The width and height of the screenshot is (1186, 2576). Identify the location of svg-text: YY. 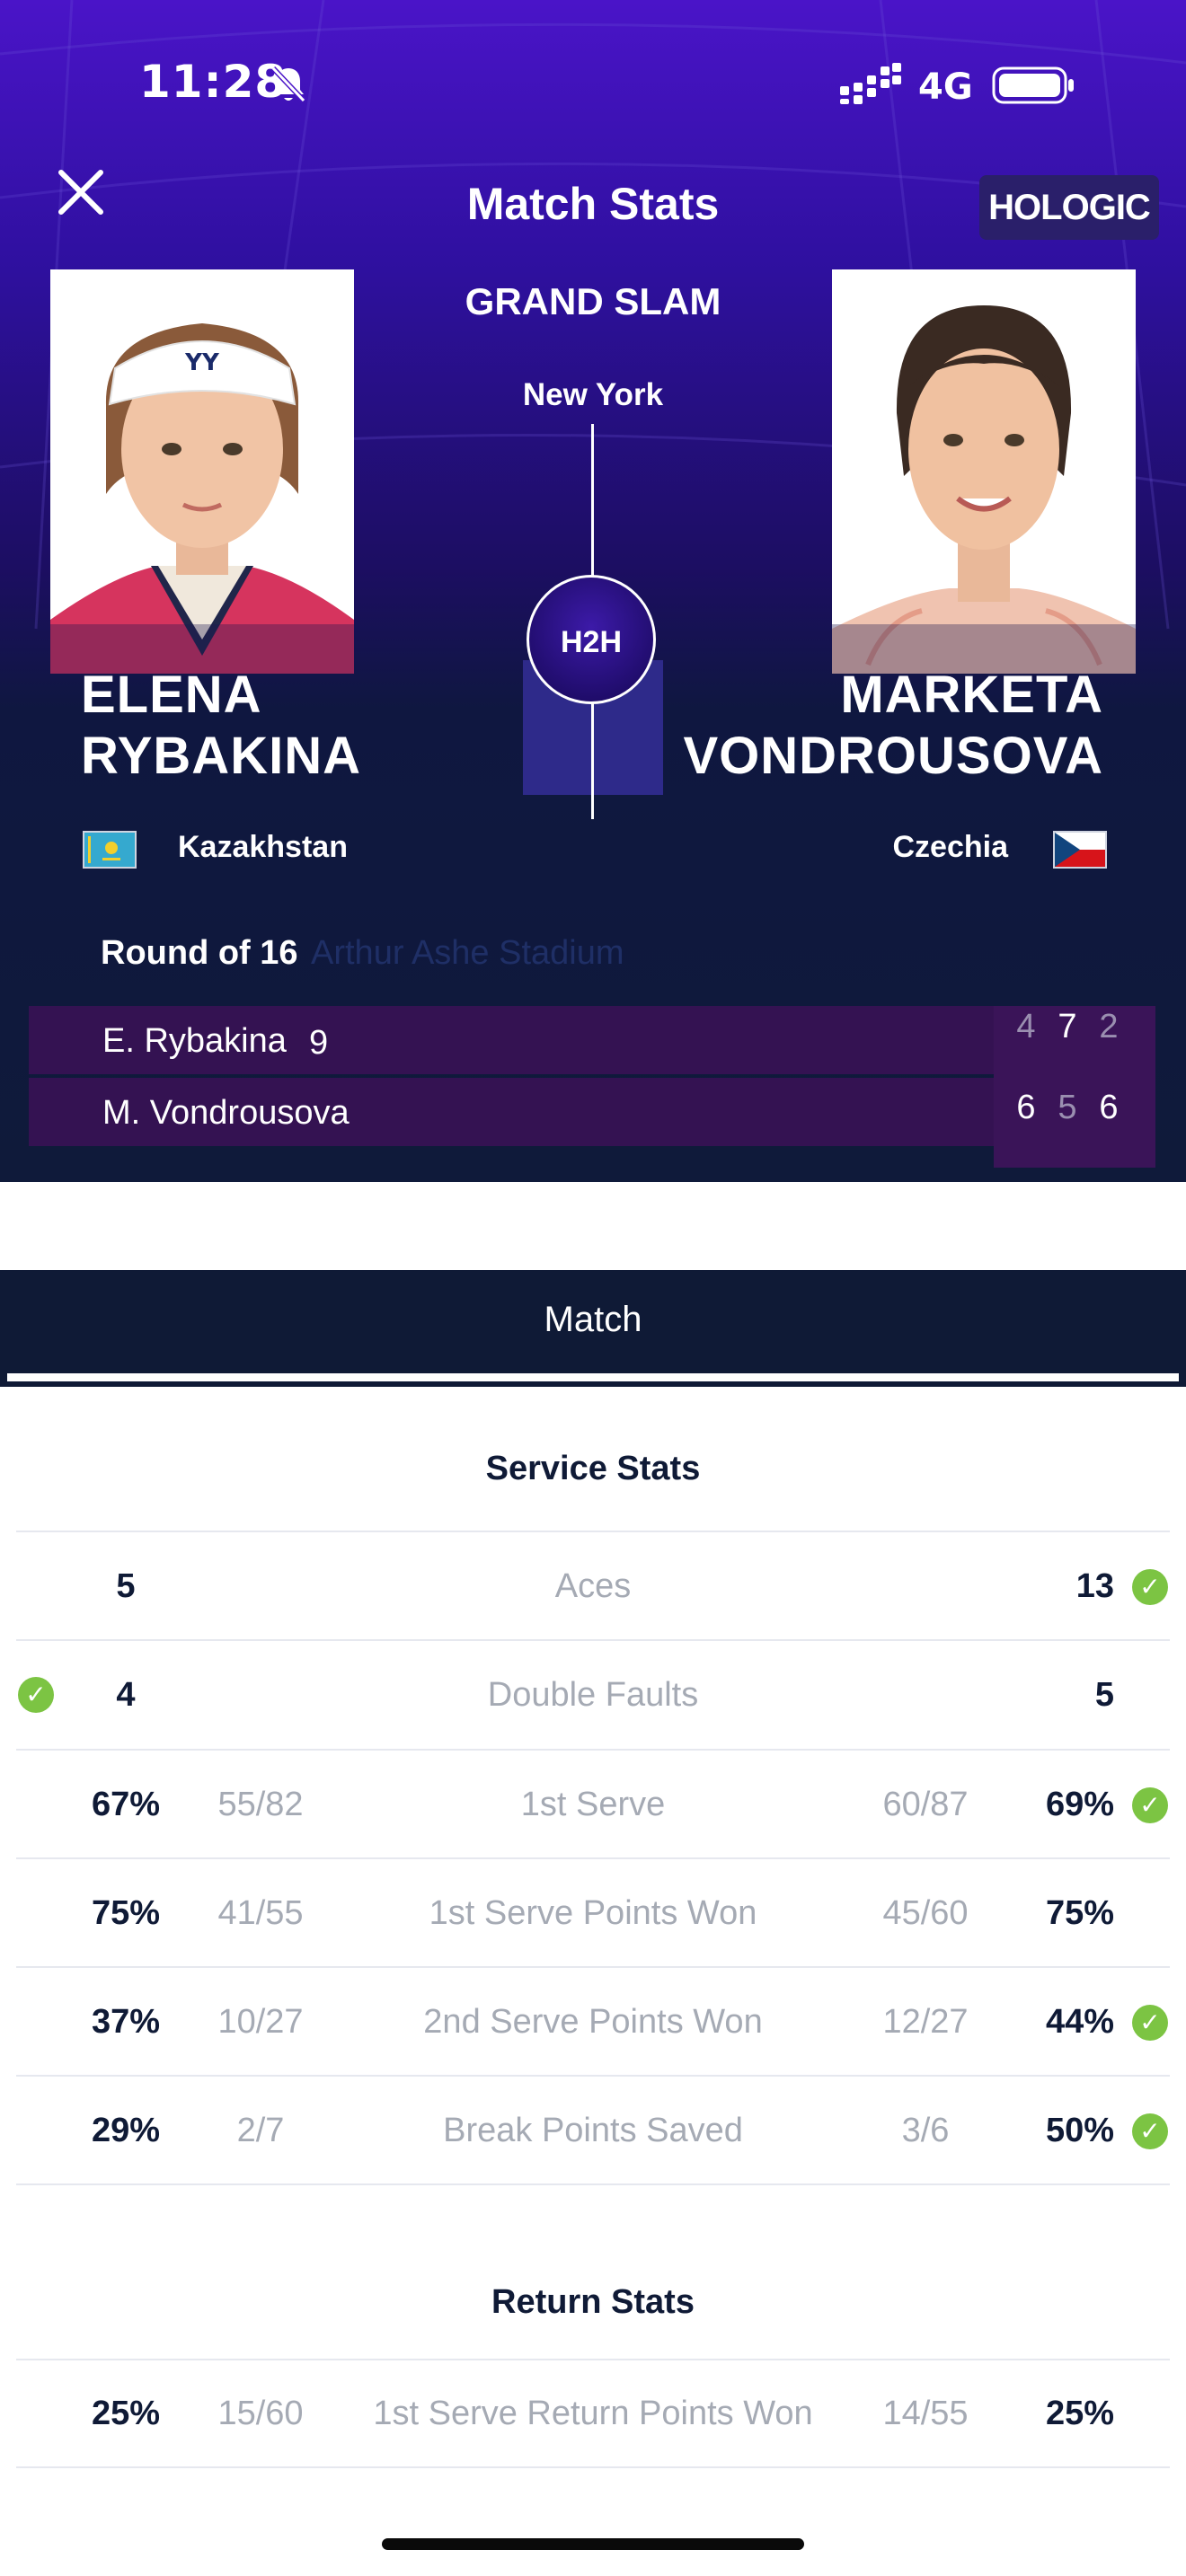
(202, 362).